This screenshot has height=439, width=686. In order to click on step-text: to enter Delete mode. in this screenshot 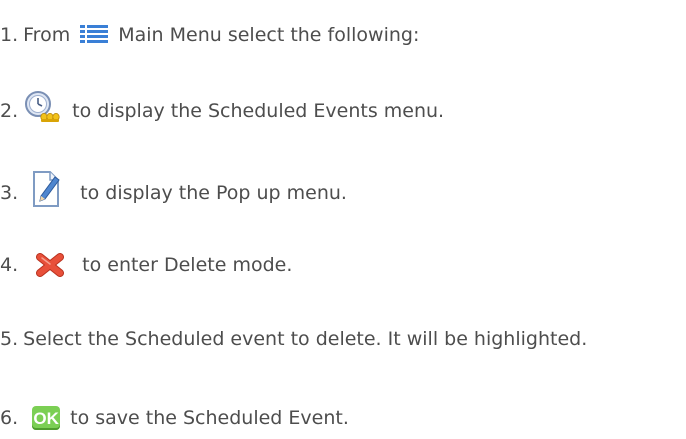, I will do `click(187, 264)`.